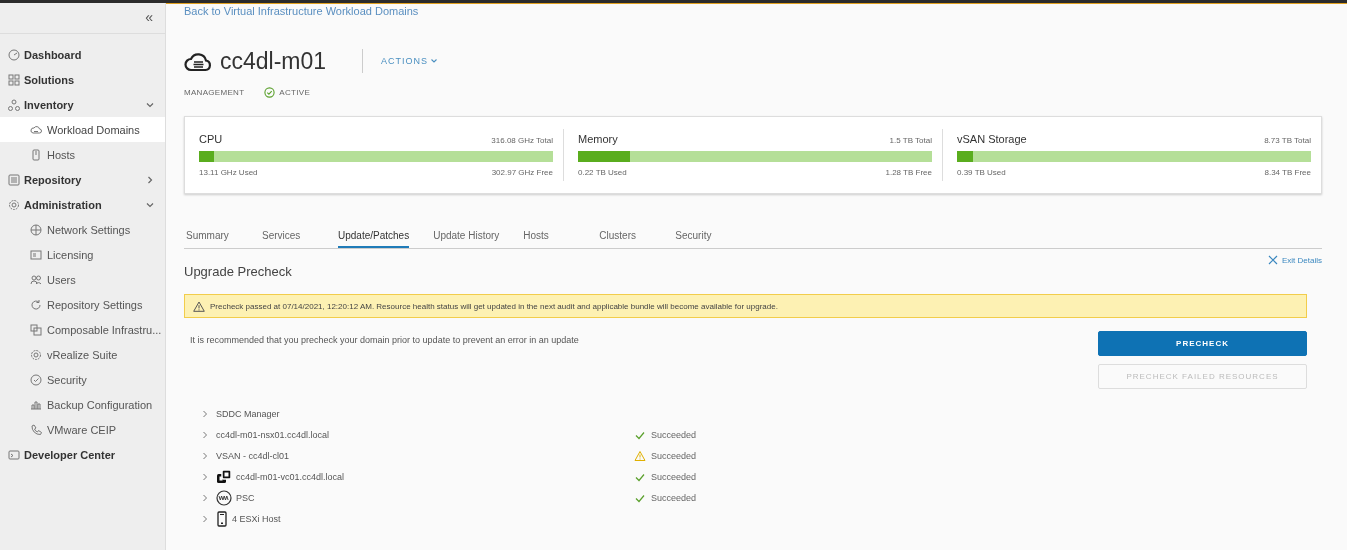 Image resolution: width=1347 pixels, height=550 pixels. Describe the element at coordinates (417, 413) in the screenshot. I see `tree-row: SDDC Manager` at that location.